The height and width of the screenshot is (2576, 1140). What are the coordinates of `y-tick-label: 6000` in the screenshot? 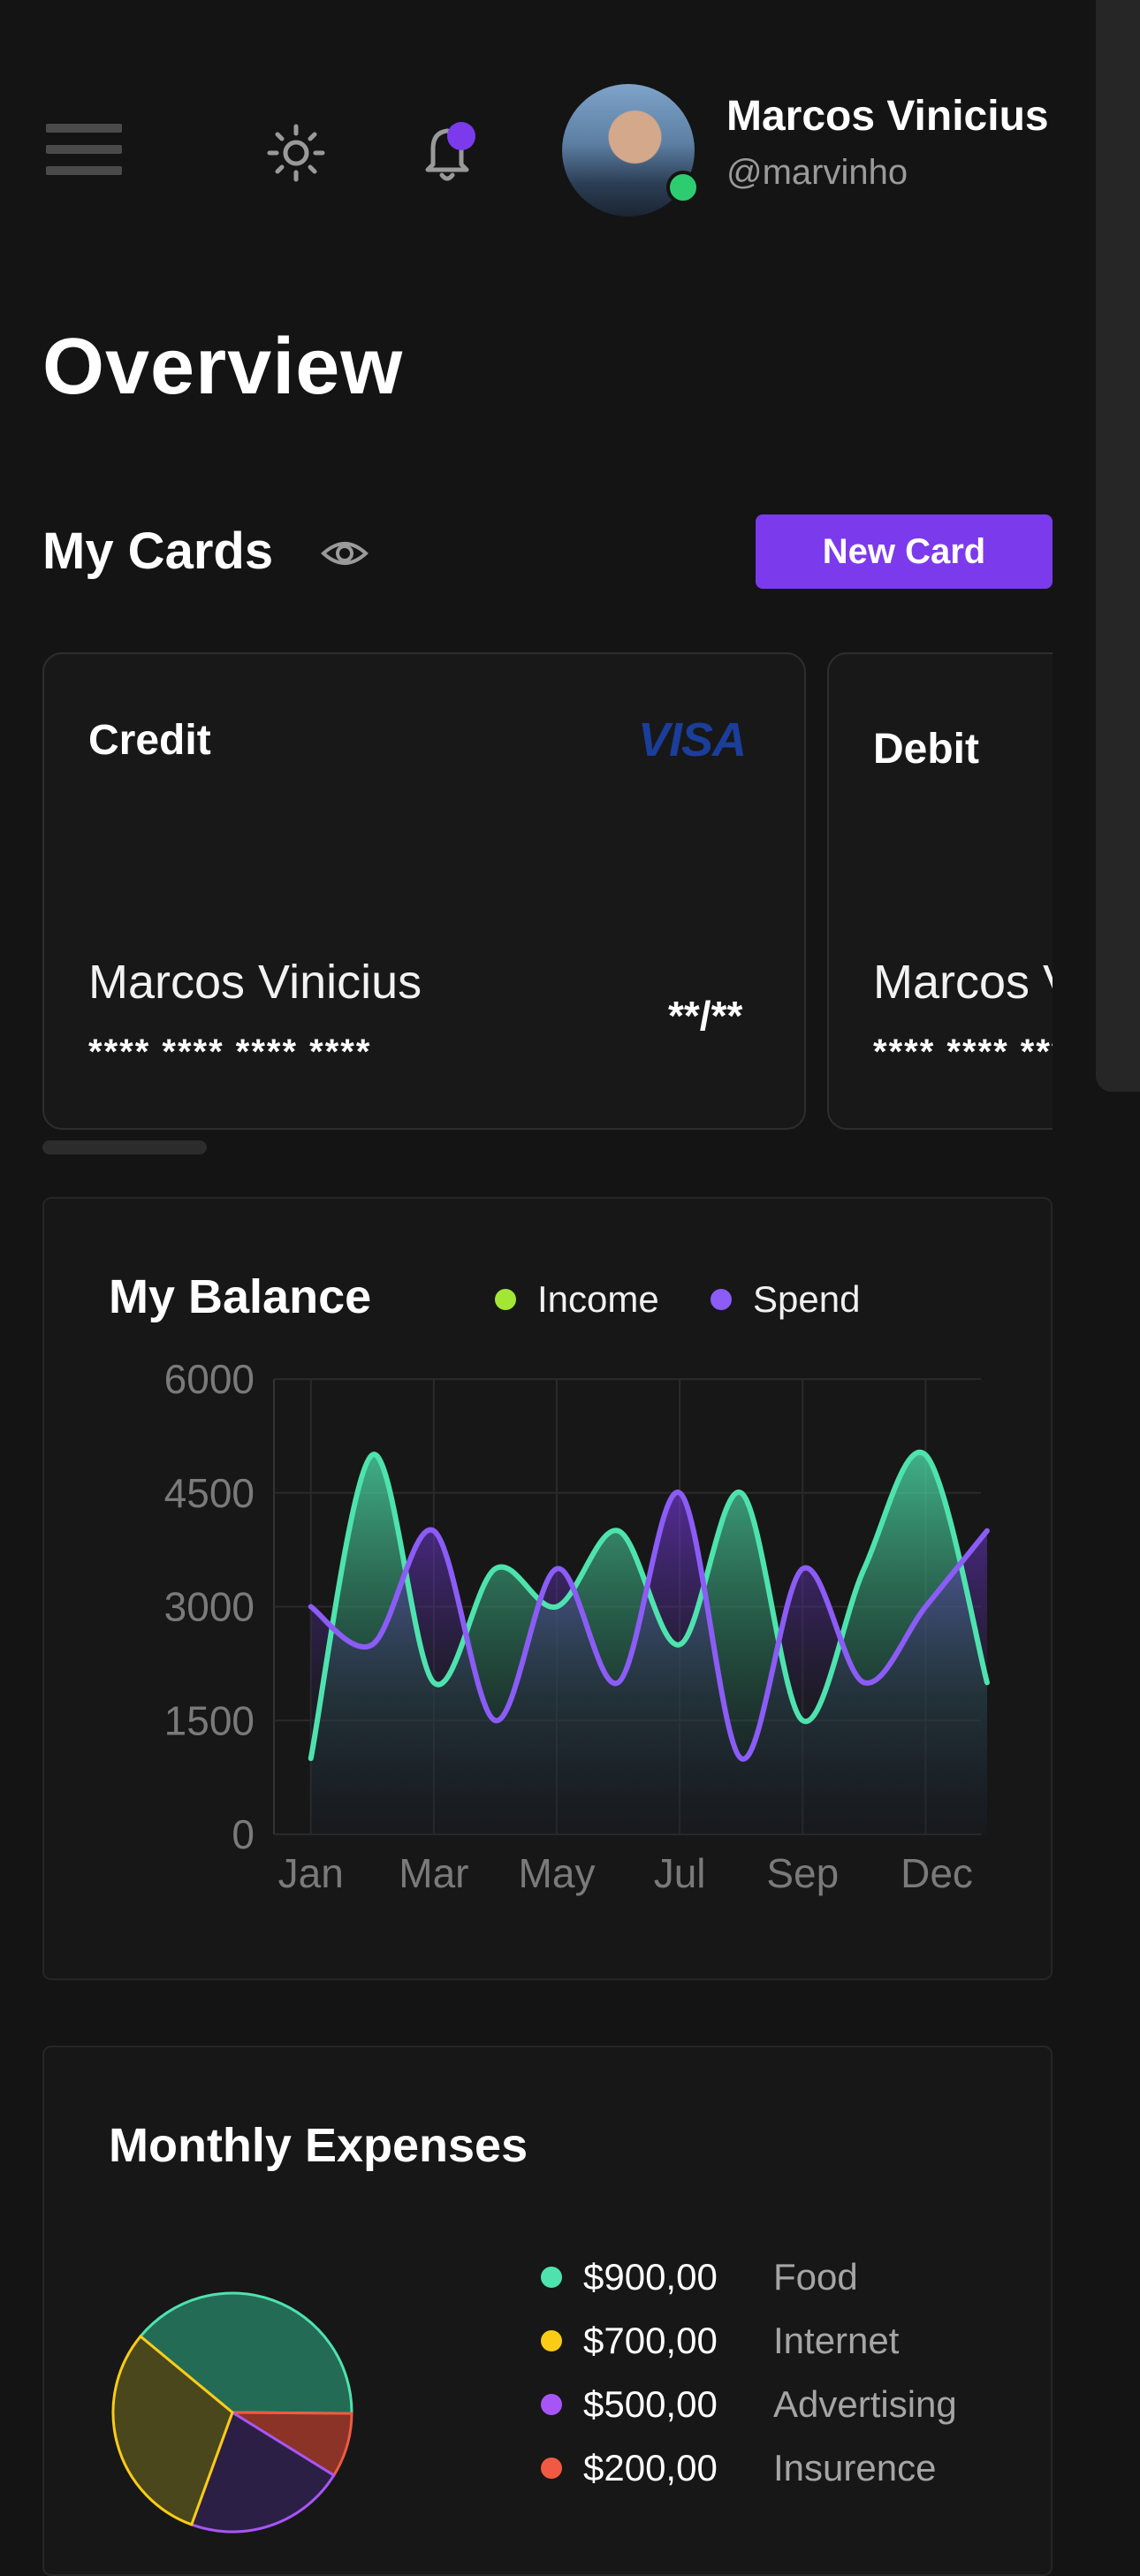 It's located at (209, 1379).